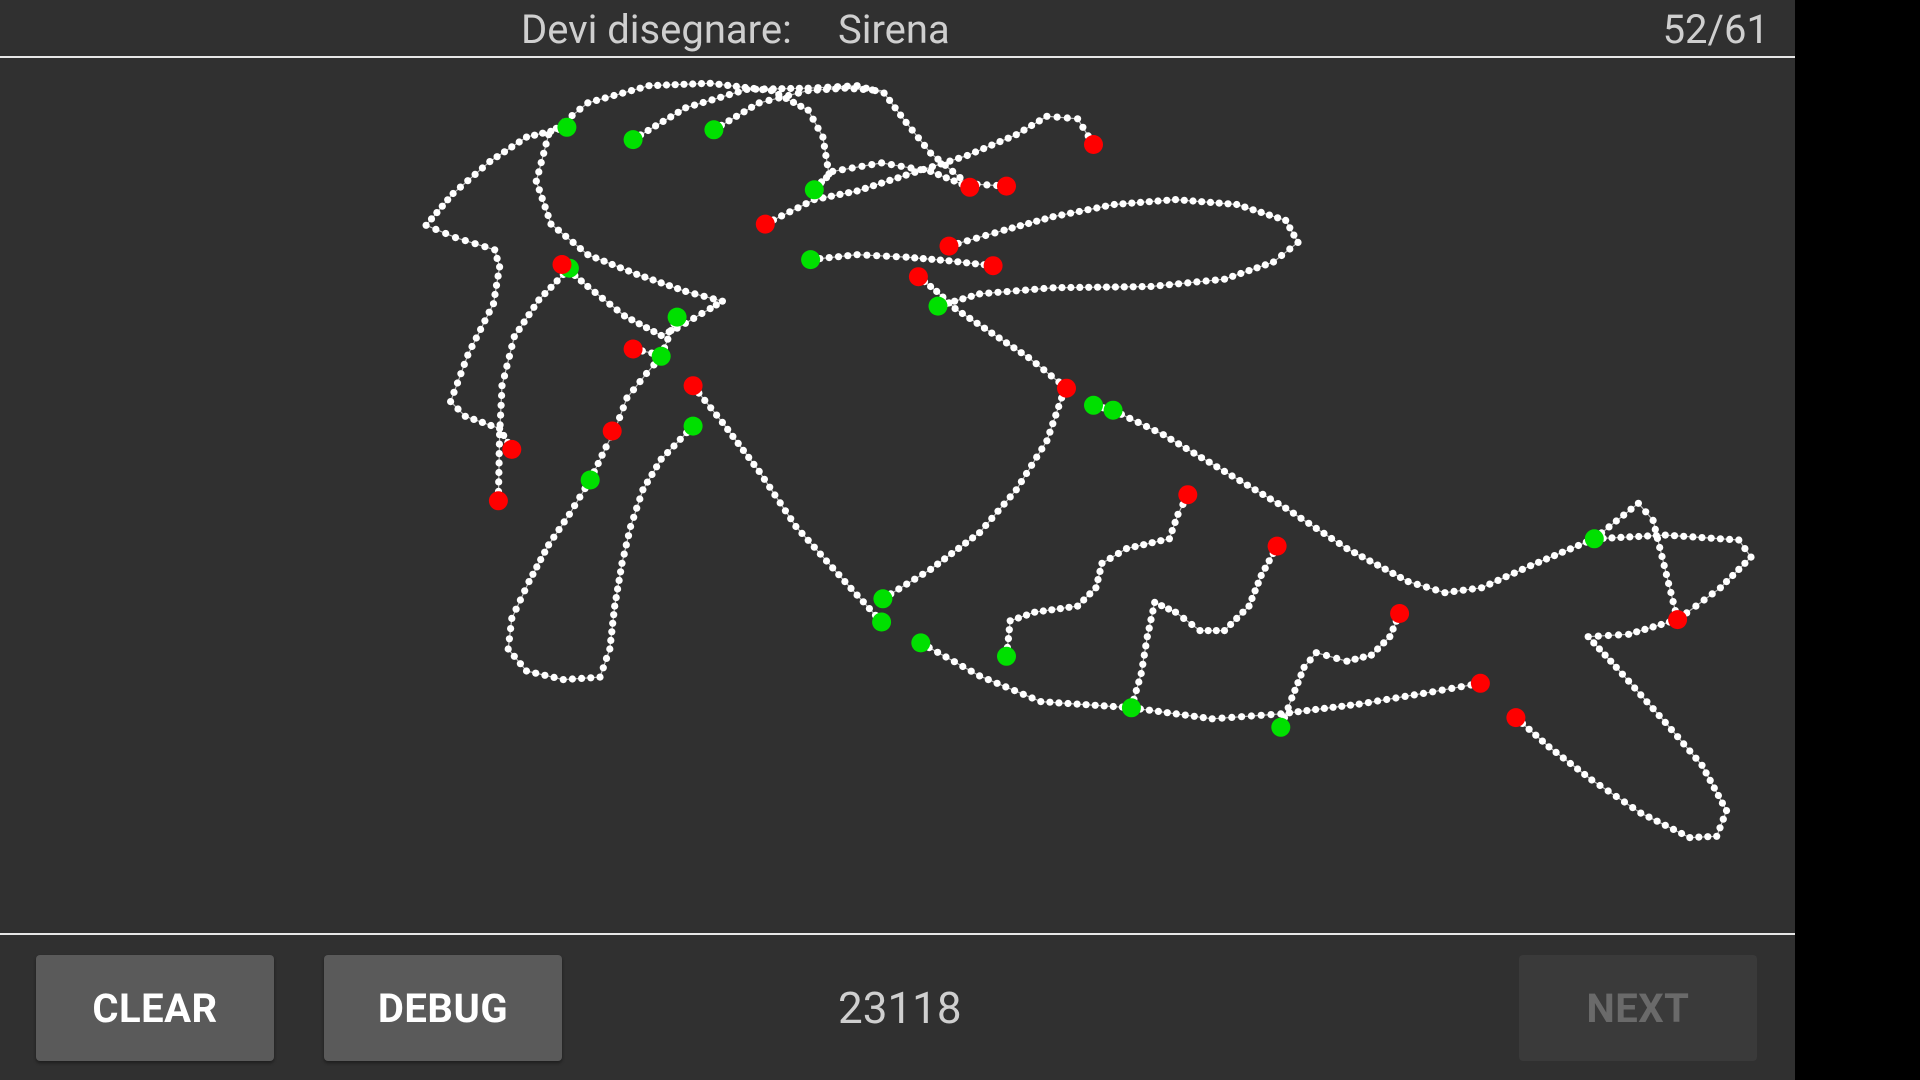 This screenshot has width=1920, height=1080. What do you see at coordinates (155, 1008) in the screenshot?
I see `clear-button: CLEAR` at bounding box center [155, 1008].